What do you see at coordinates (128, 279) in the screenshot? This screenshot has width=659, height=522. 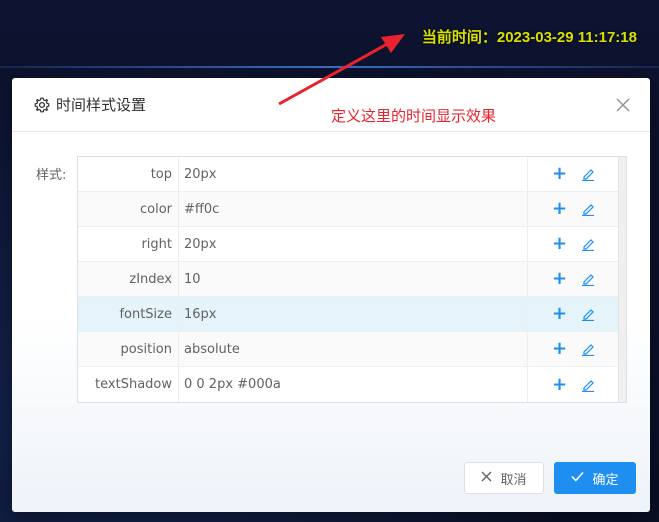 I see `style-key: zIndex` at bounding box center [128, 279].